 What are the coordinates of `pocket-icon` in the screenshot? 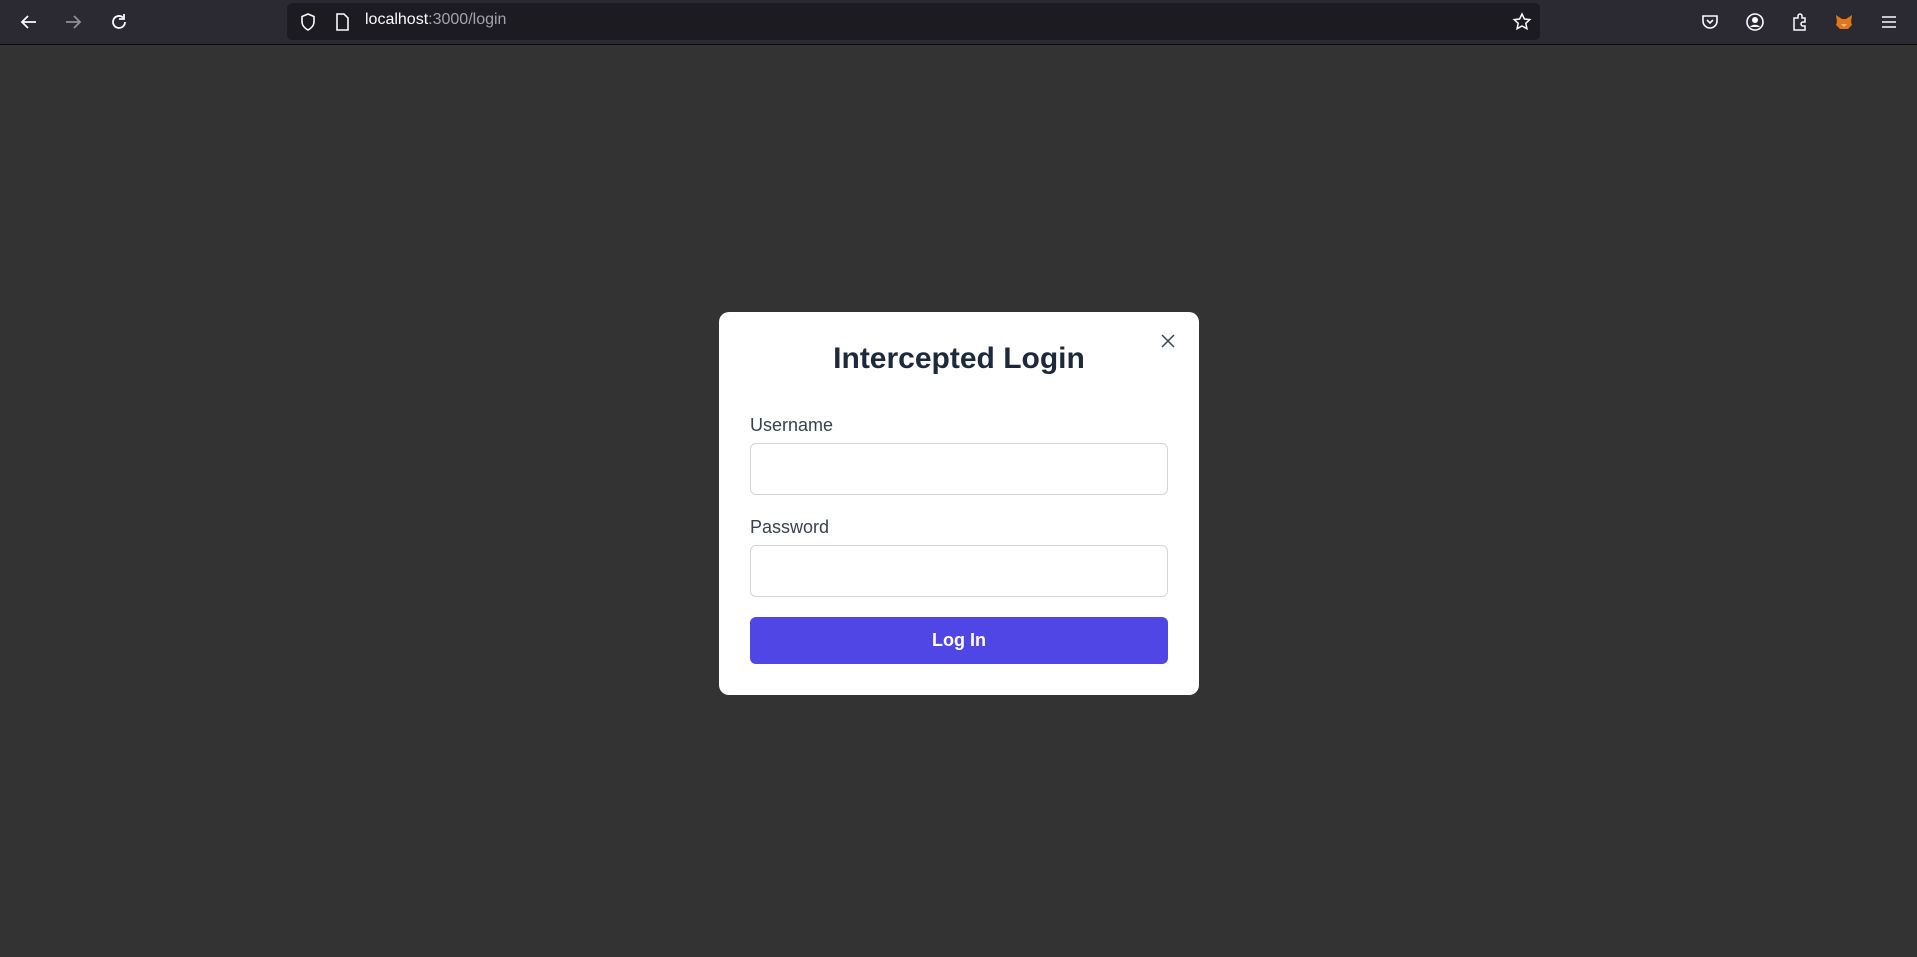 It's located at (1710, 22).